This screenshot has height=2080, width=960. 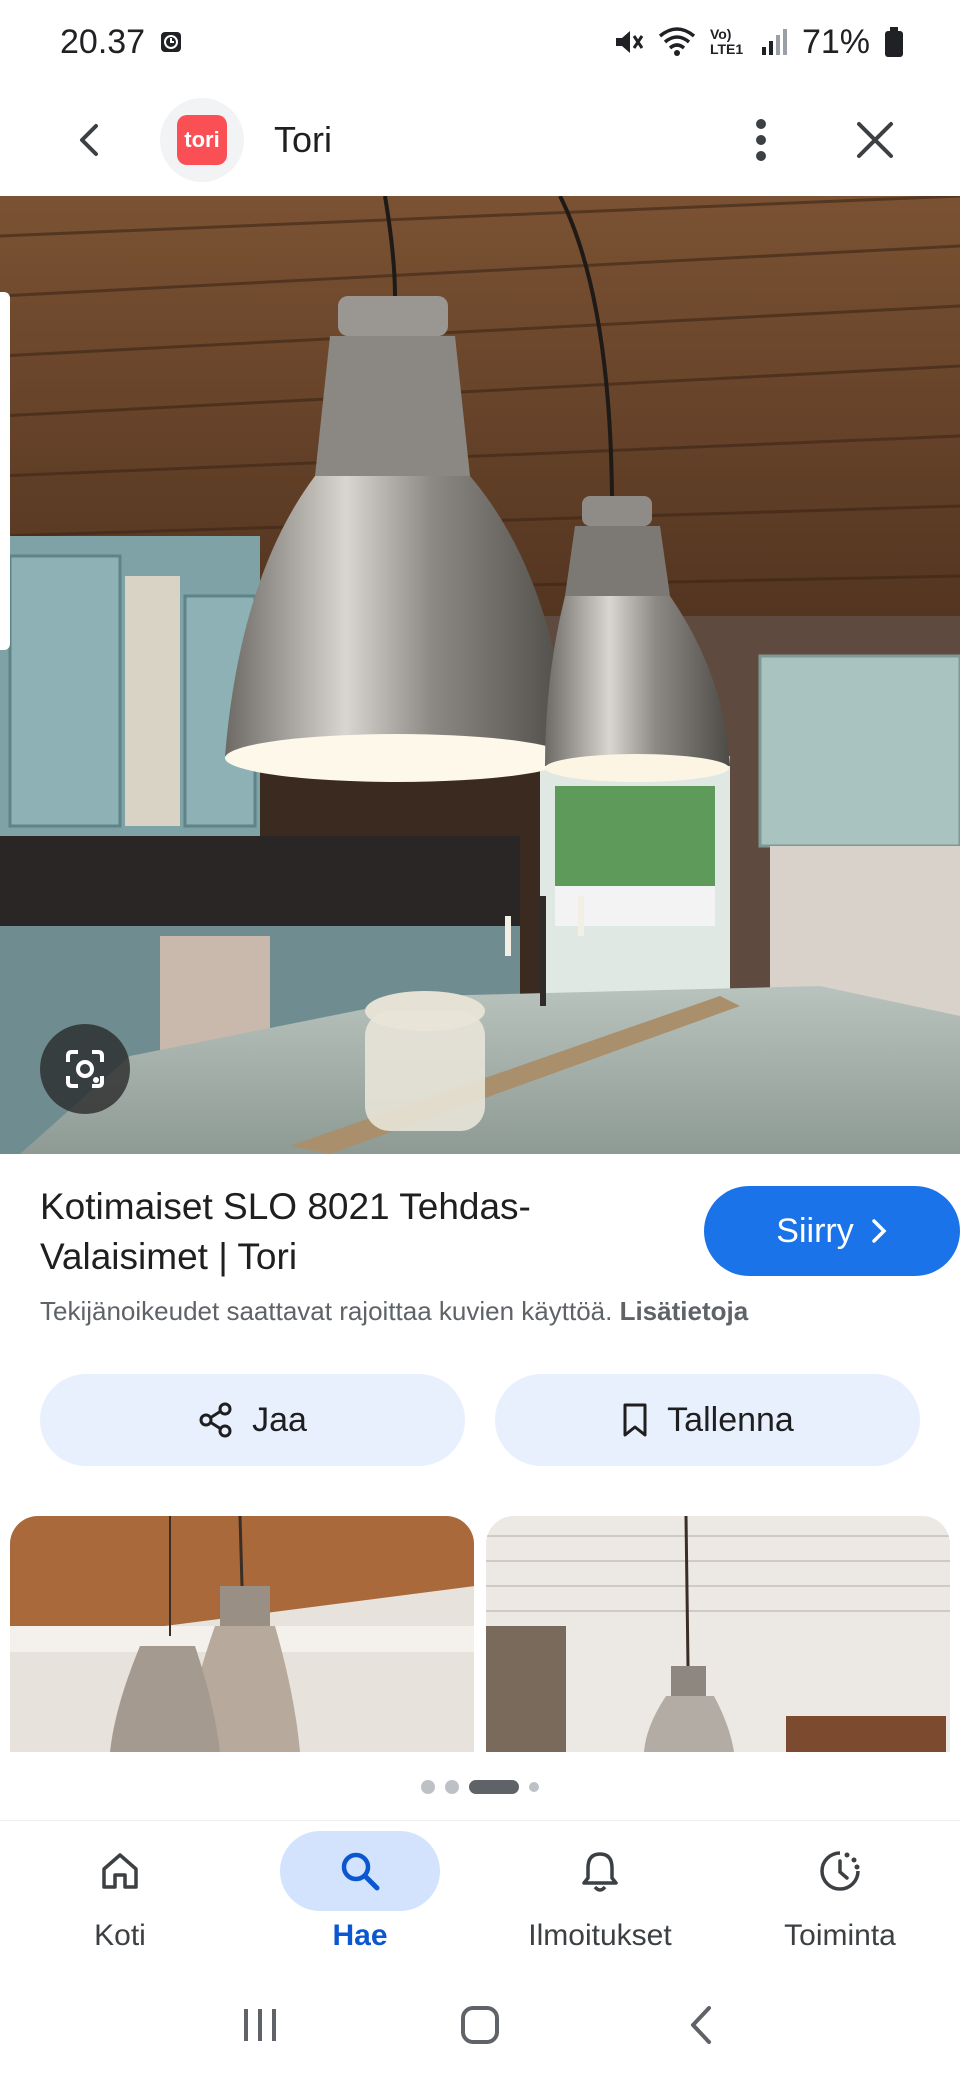 I want to click on back-chevron-icon, so click(x=701, y=2025).